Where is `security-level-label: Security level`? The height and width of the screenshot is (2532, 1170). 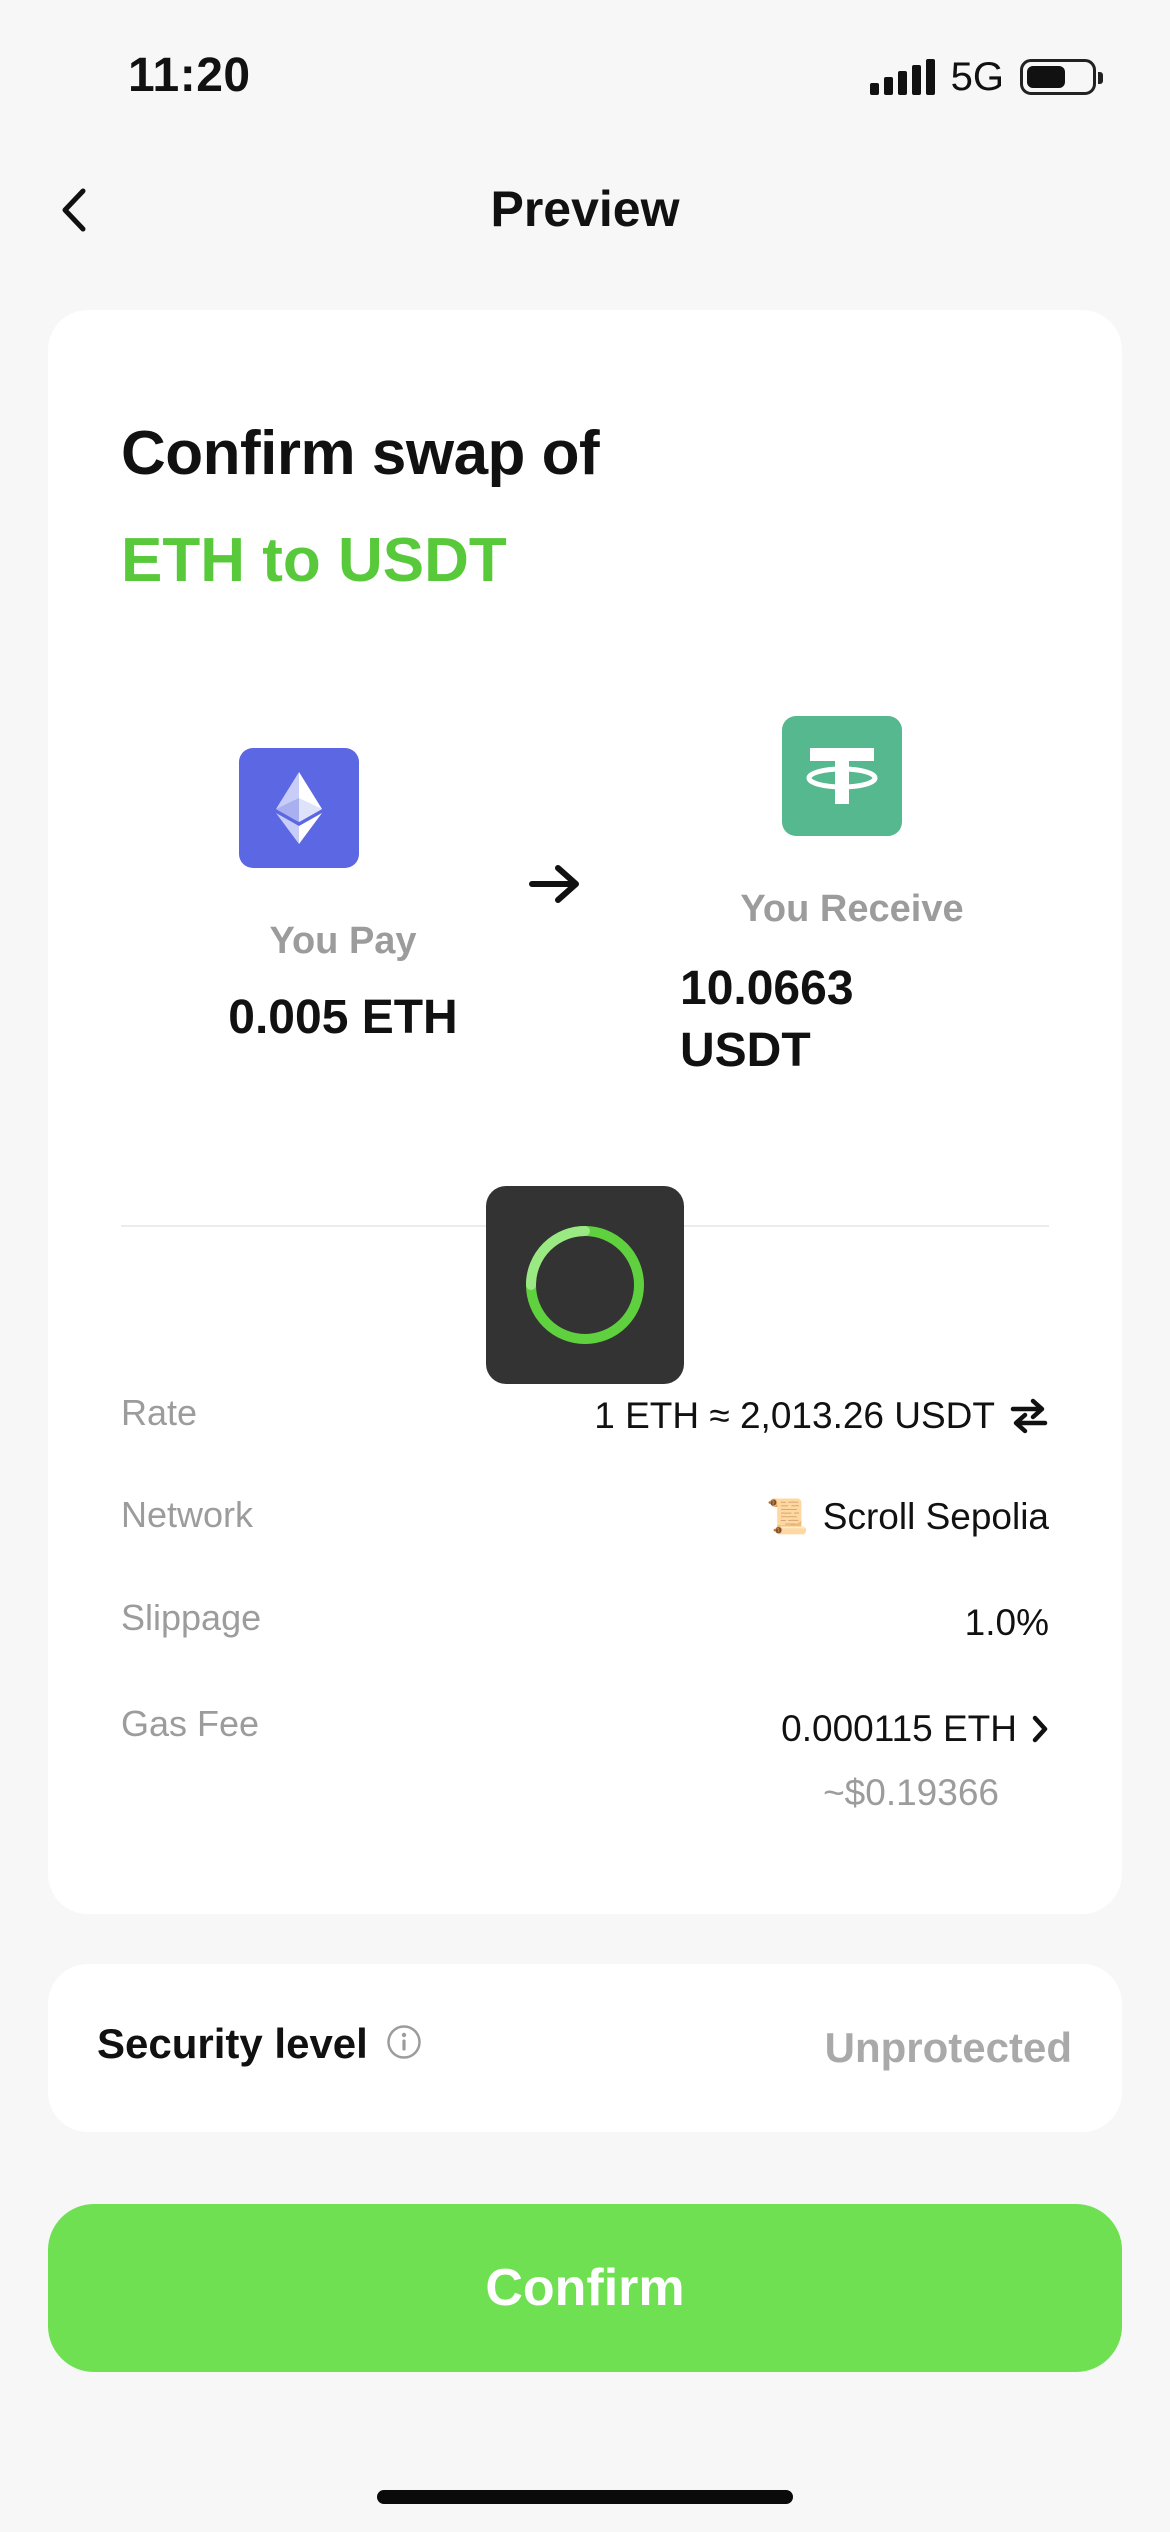 security-level-label: Security level is located at coordinates (232, 2043).